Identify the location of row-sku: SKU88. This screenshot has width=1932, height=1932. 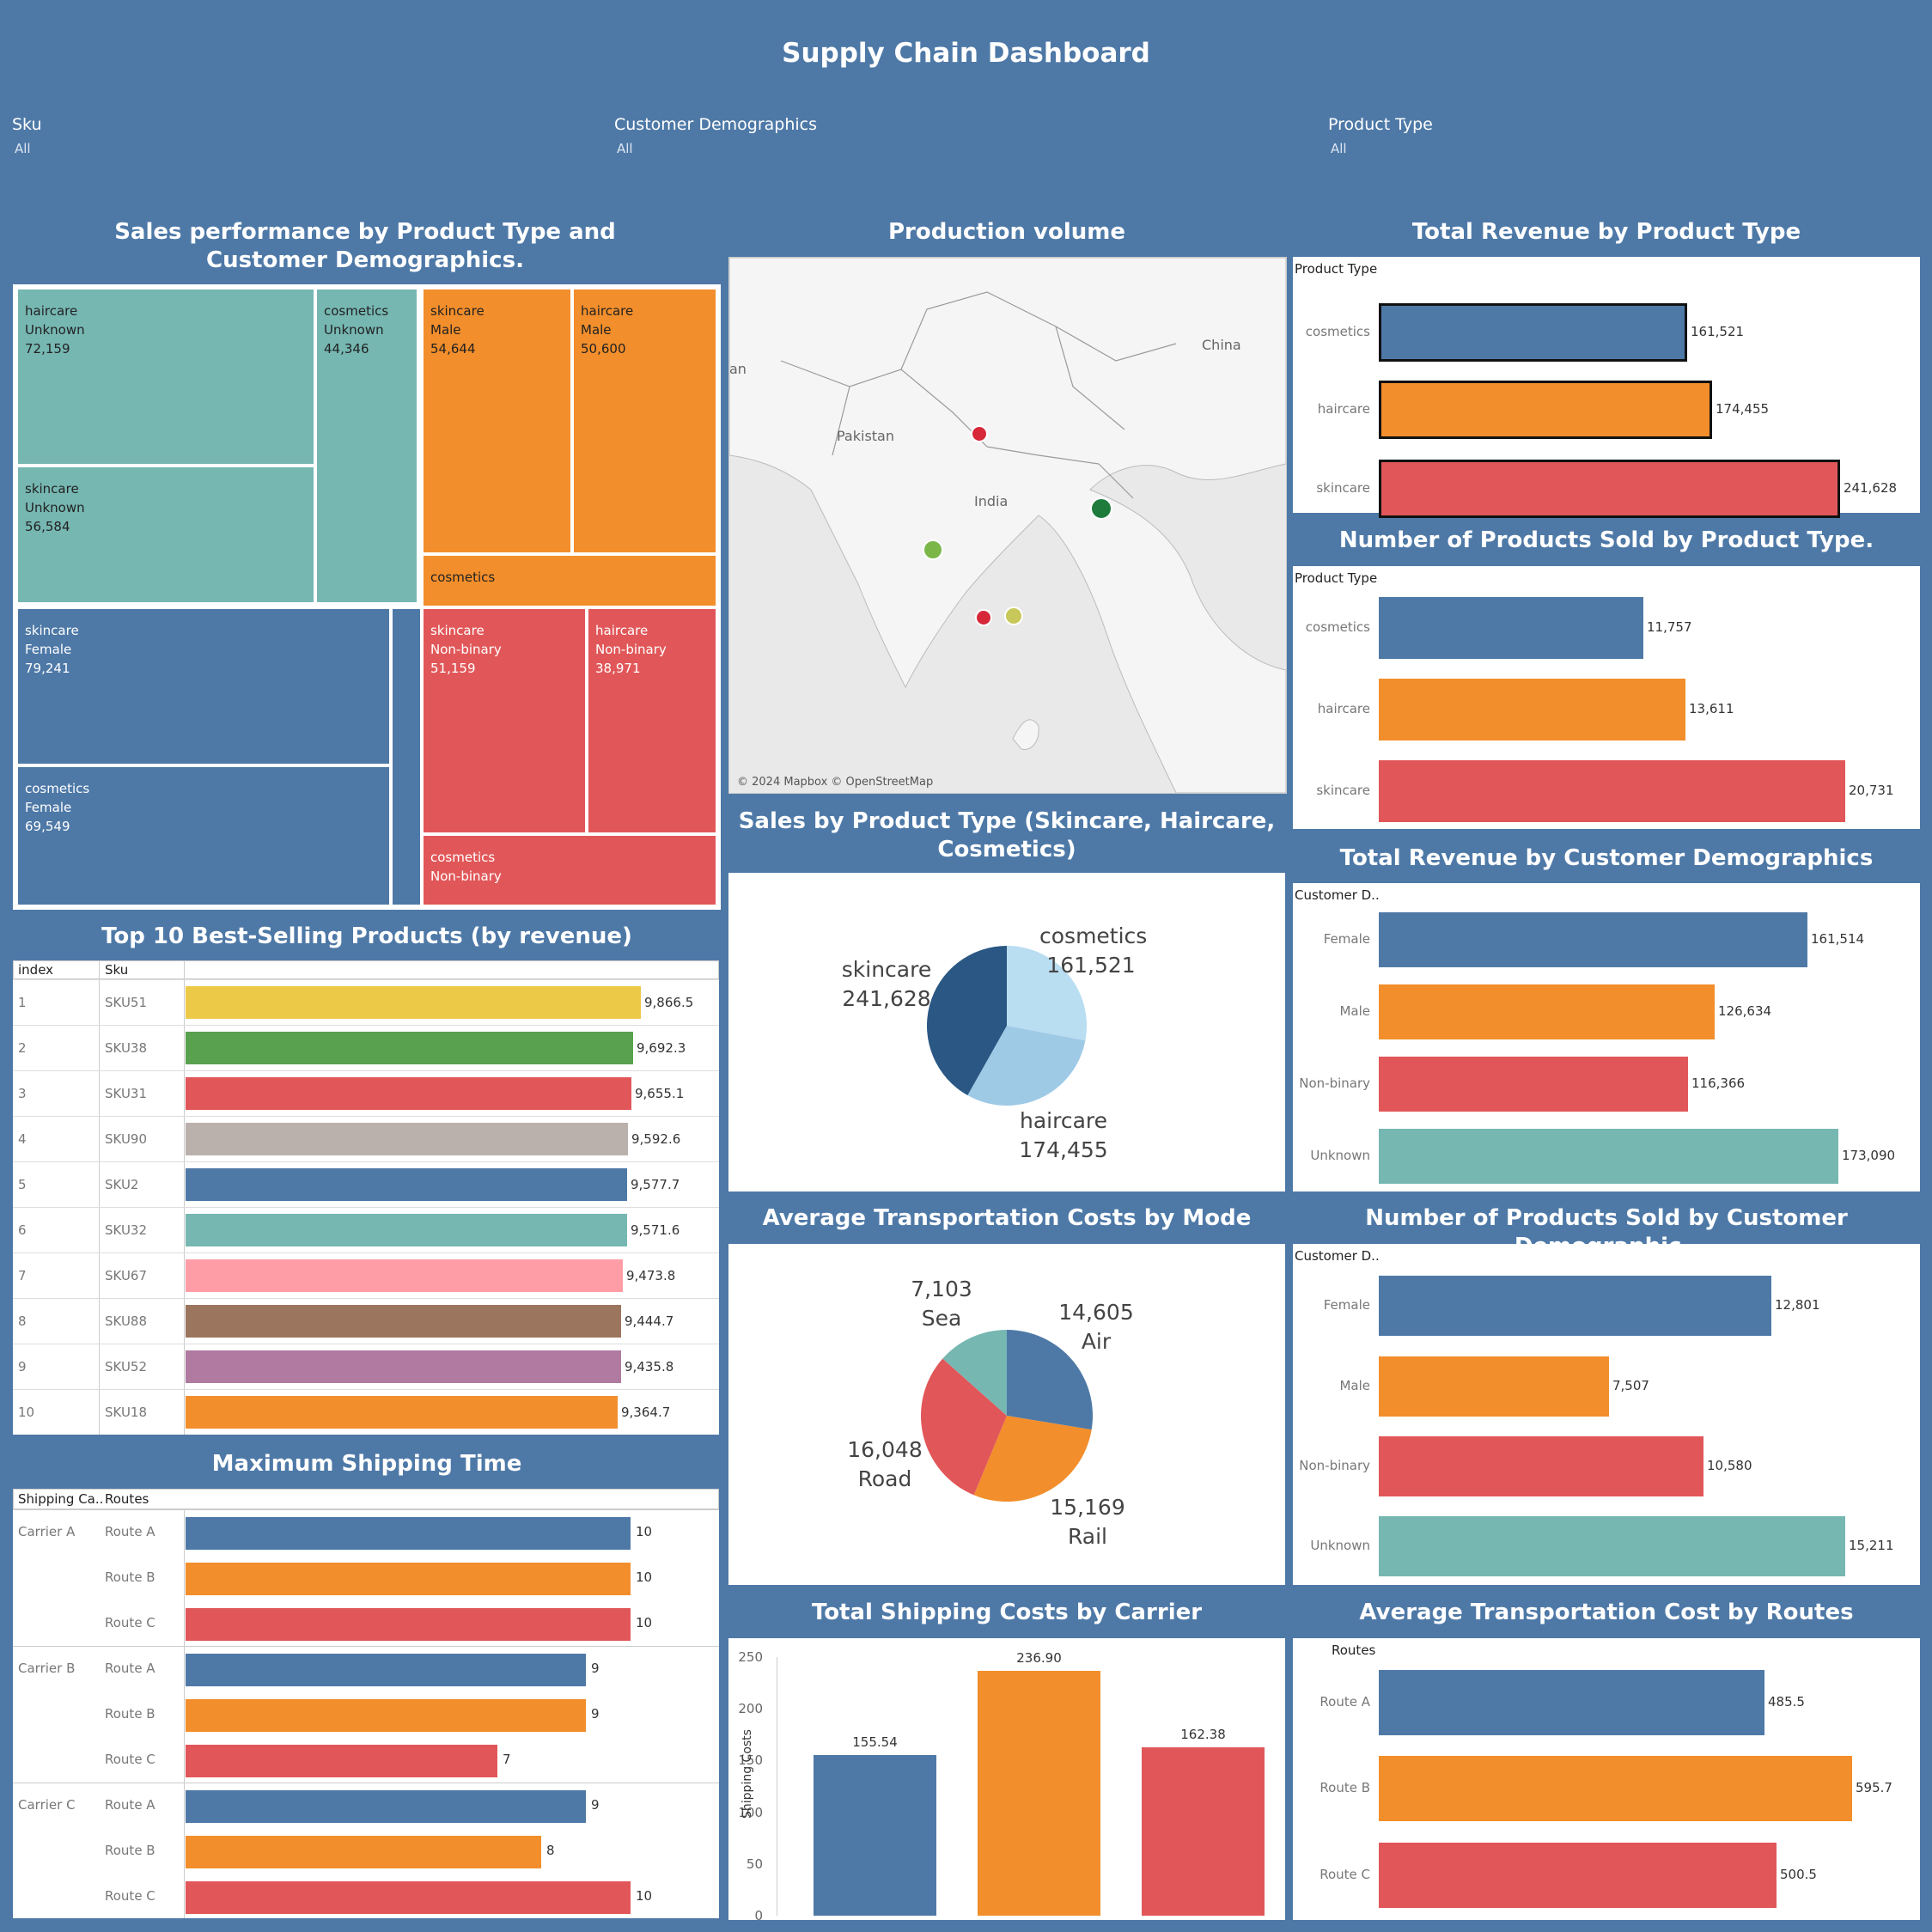
(126, 1321).